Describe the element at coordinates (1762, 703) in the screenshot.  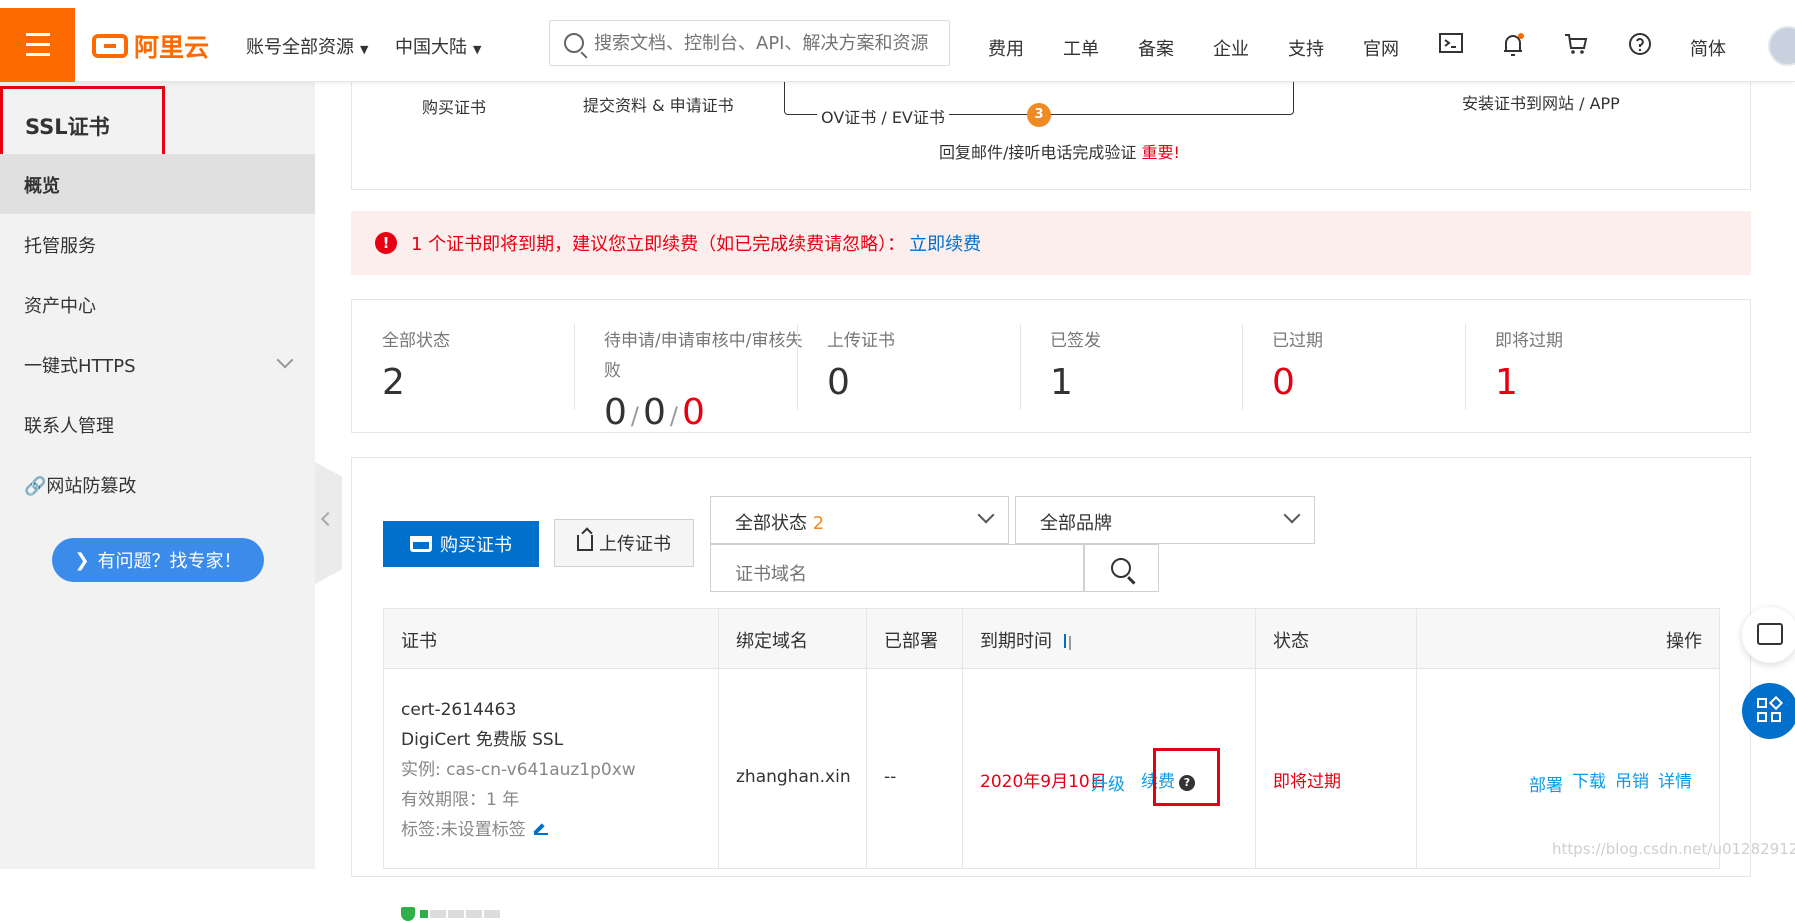
I see `grid-icon` at that location.